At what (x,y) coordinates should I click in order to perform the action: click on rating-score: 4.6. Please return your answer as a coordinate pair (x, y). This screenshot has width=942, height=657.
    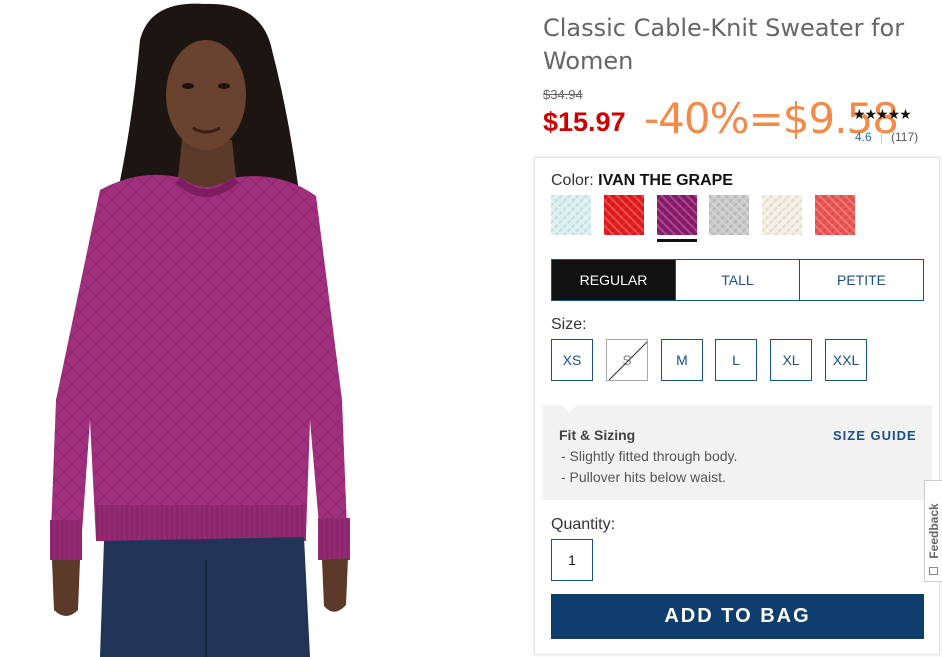
    Looking at the image, I should click on (863, 137).